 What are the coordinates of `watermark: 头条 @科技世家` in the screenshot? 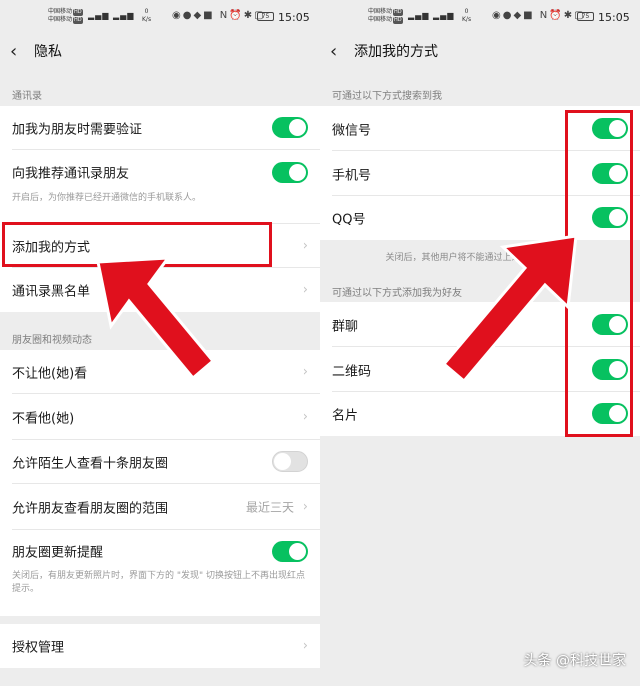 It's located at (574, 661).